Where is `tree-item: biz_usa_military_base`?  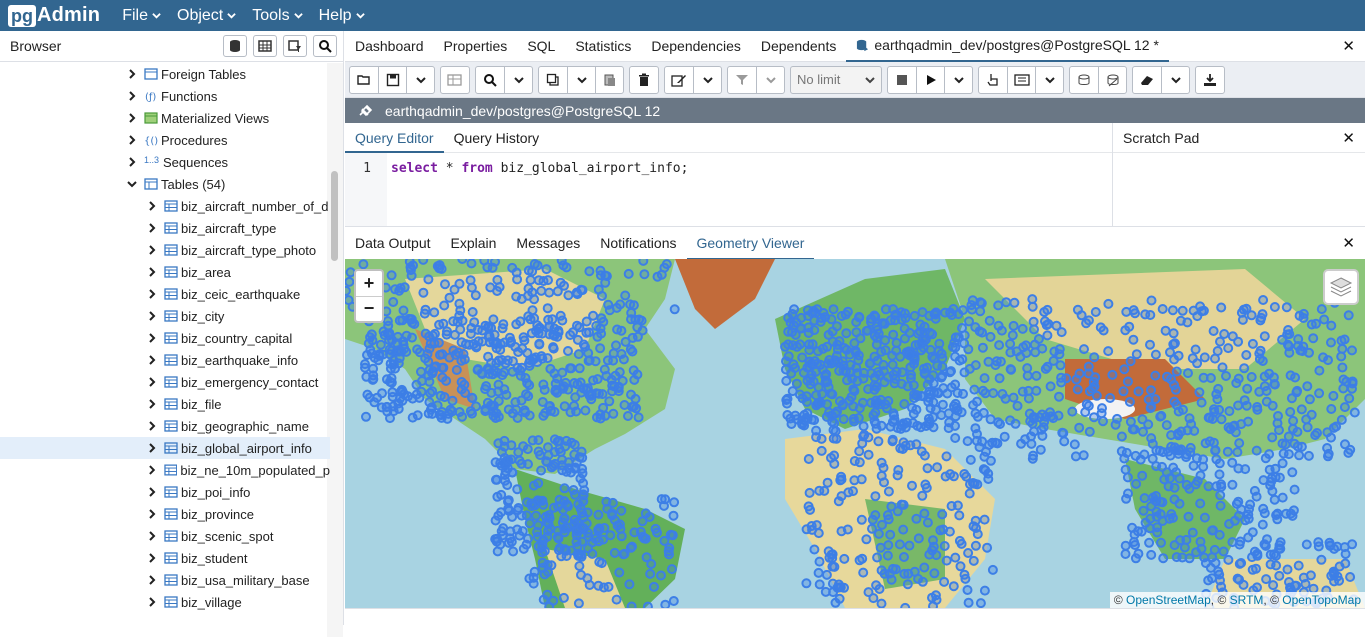 tree-item: biz_usa_military_base is located at coordinates (165, 580).